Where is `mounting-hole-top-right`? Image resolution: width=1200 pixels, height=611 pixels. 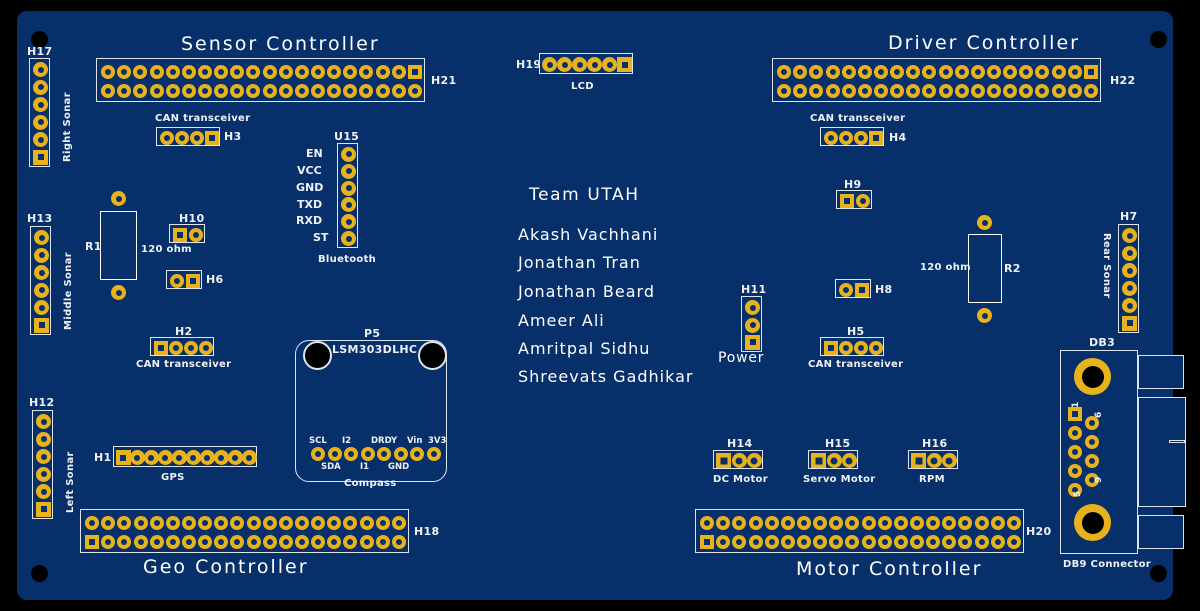 mounting-hole-top-right is located at coordinates (1158, 39).